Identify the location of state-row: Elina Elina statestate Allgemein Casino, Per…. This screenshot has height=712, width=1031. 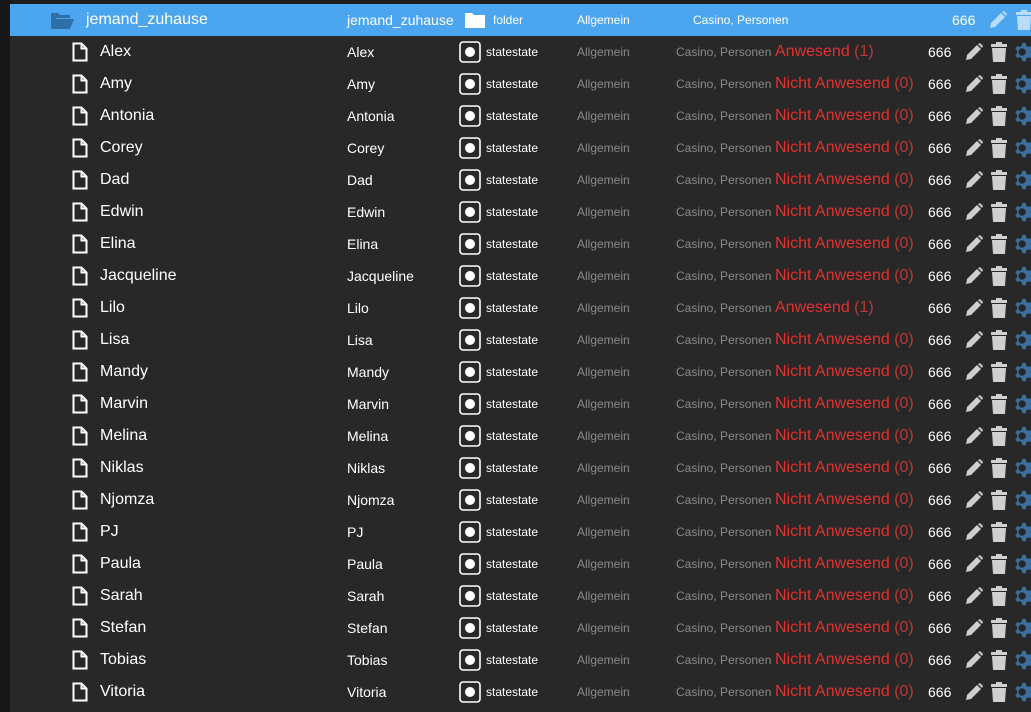
(520, 244).